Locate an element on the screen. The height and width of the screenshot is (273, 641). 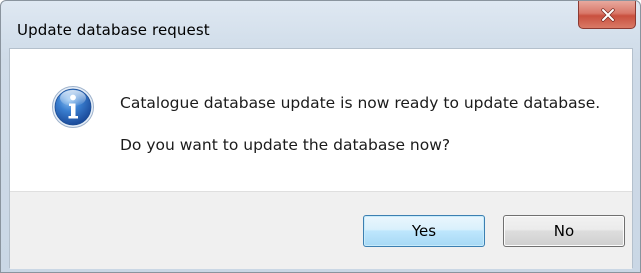
no-button: No is located at coordinates (564, 231).